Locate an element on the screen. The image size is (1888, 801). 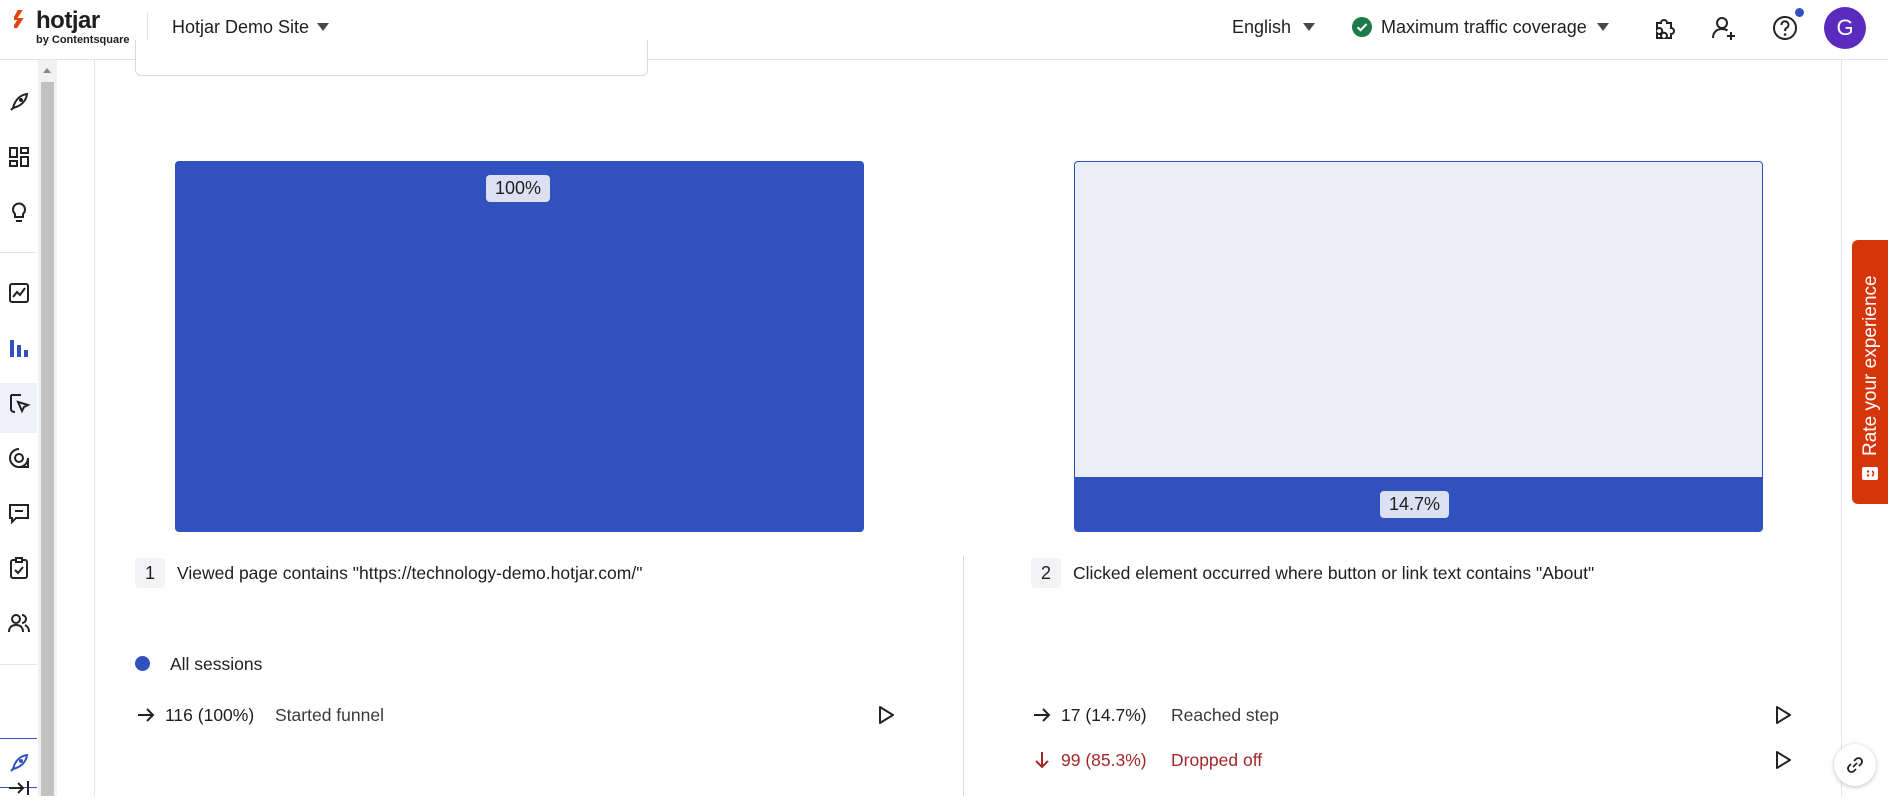
recordings-icon is located at coordinates (19, 458).